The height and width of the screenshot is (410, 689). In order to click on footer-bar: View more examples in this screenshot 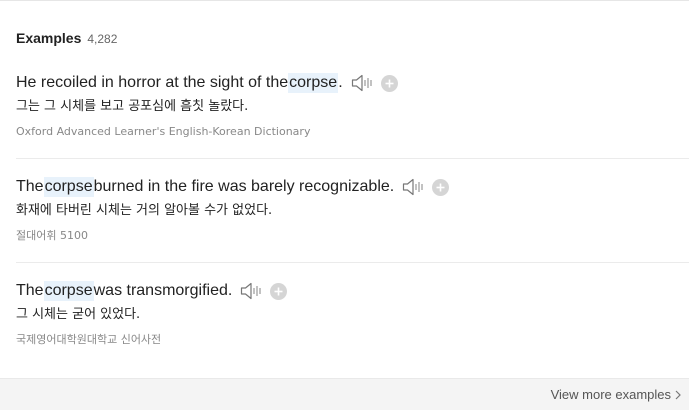, I will do `click(344, 394)`.